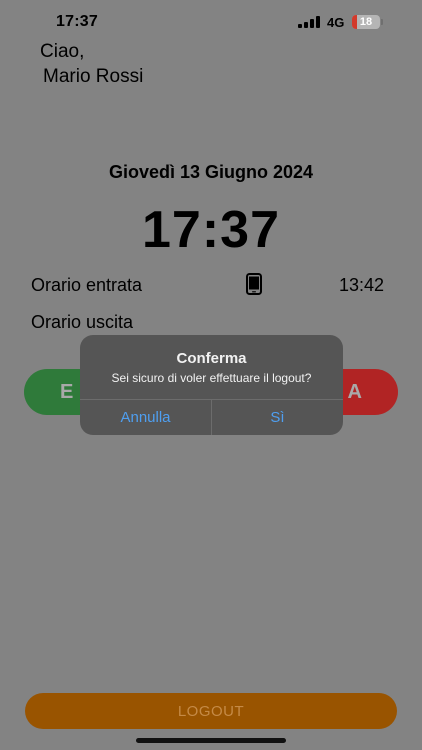 This screenshot has width=422, height=750. What do you see at coordinates (67, 391) in the screenshot?
I see `entrata-button-label: E` at bounding box center [67, 391].